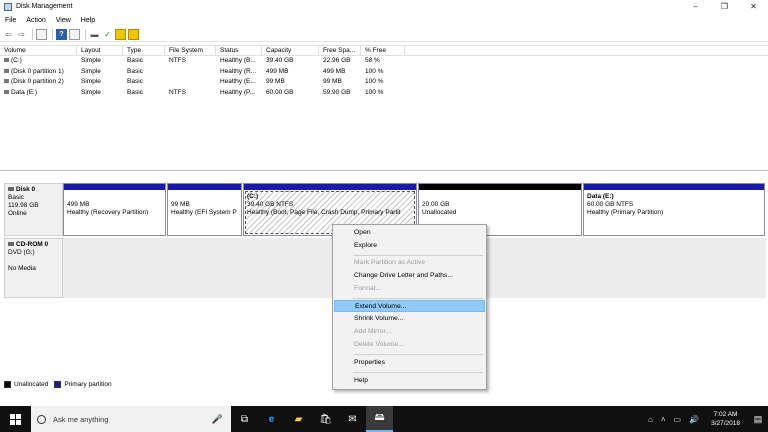 This screenshot has height=432, width=768. I want to click on checkmark-icon: ✓, so click(107, 34).